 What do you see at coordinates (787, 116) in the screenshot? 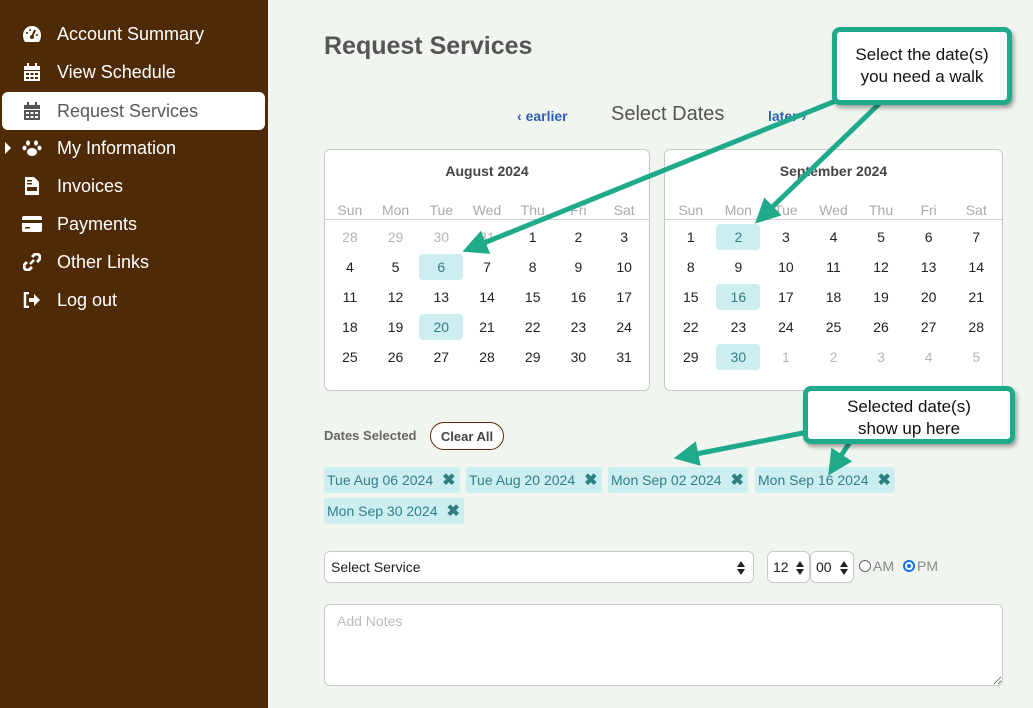
I see `later-link: later ›` at bounding box center [787, 116].